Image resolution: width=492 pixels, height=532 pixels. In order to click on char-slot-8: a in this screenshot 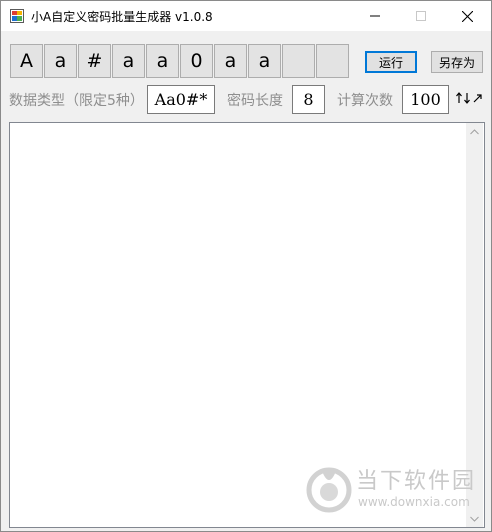, I will do `click(264, 61)`.